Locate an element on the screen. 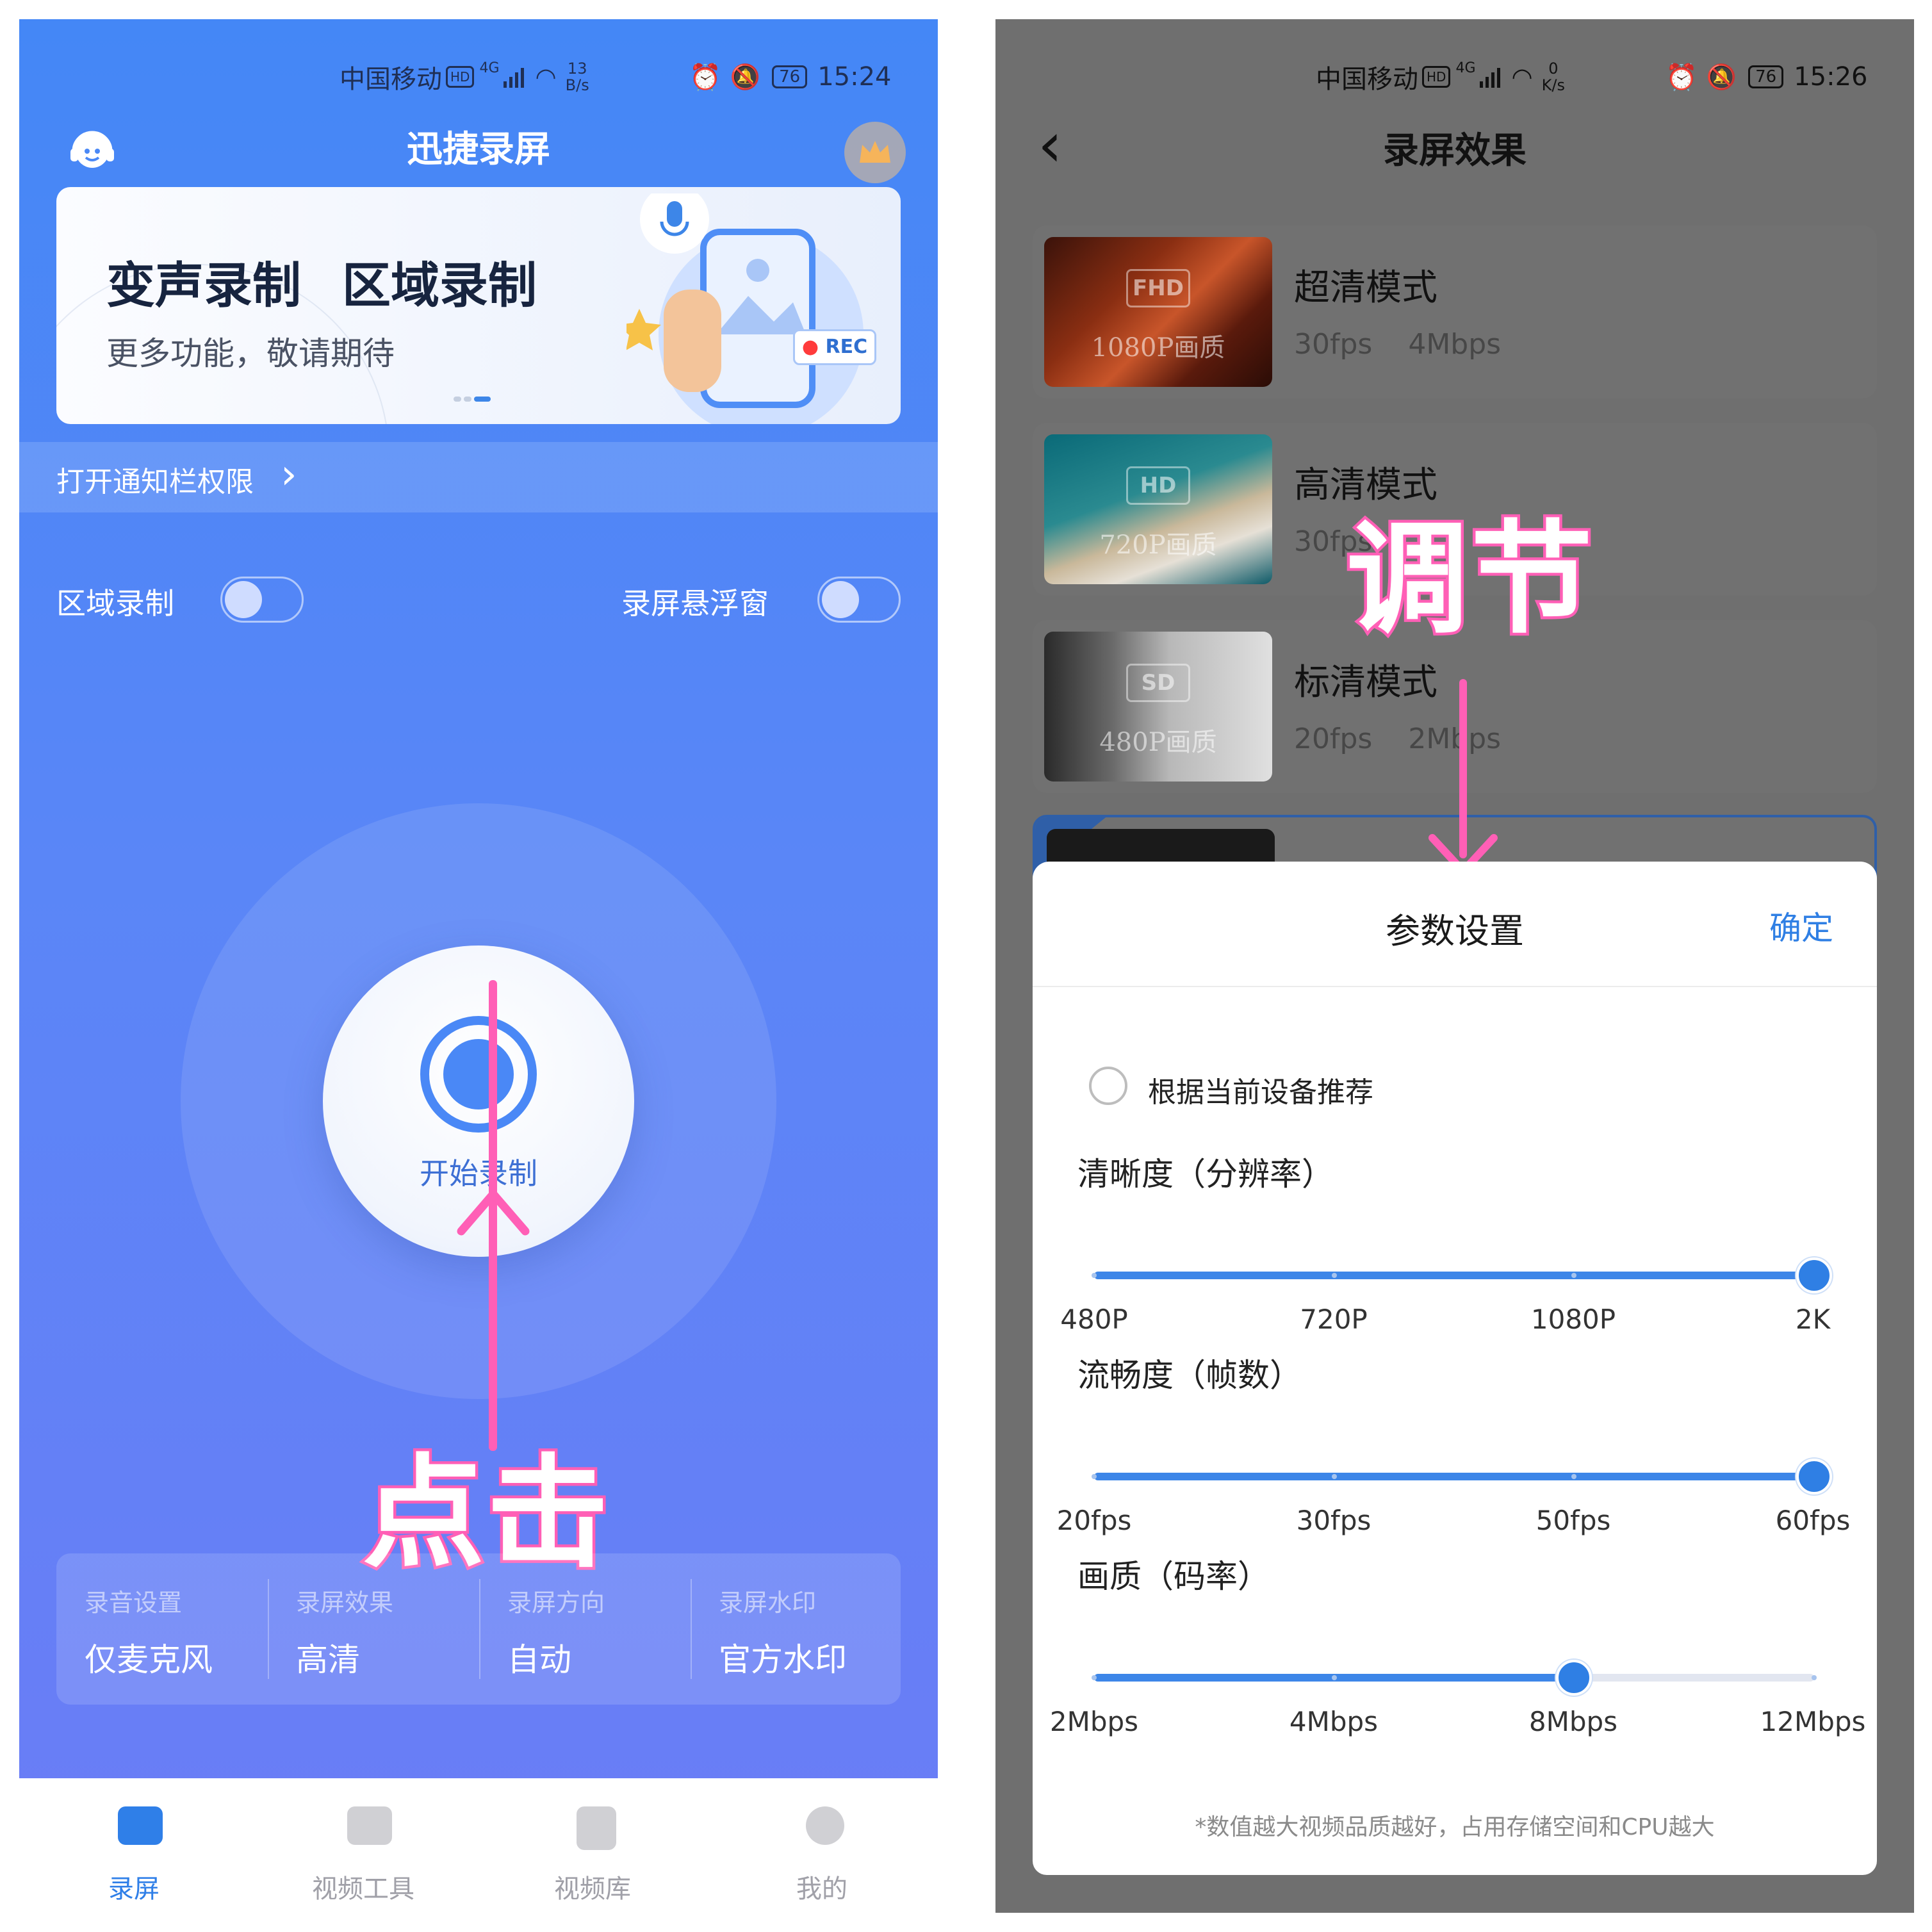  effect-setting-label: 录屏效果 is located at coordinates (345, 1603).